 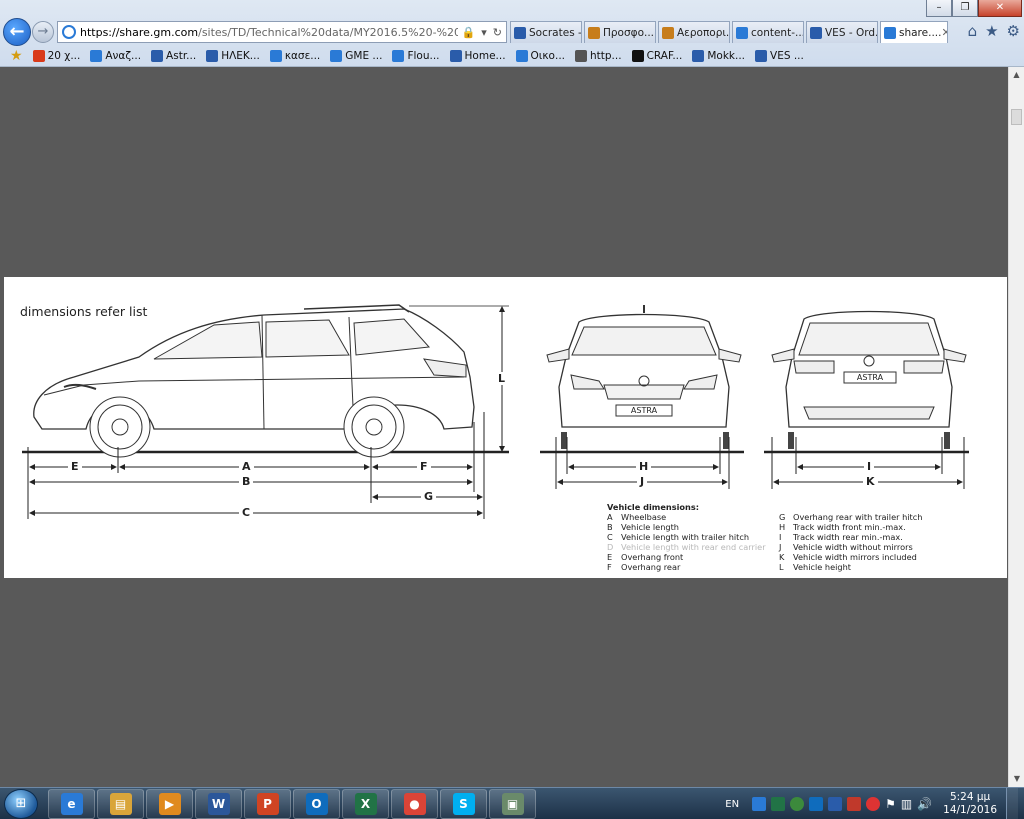 I want to click on show-desktop-button, so click(x=1012, y=803).